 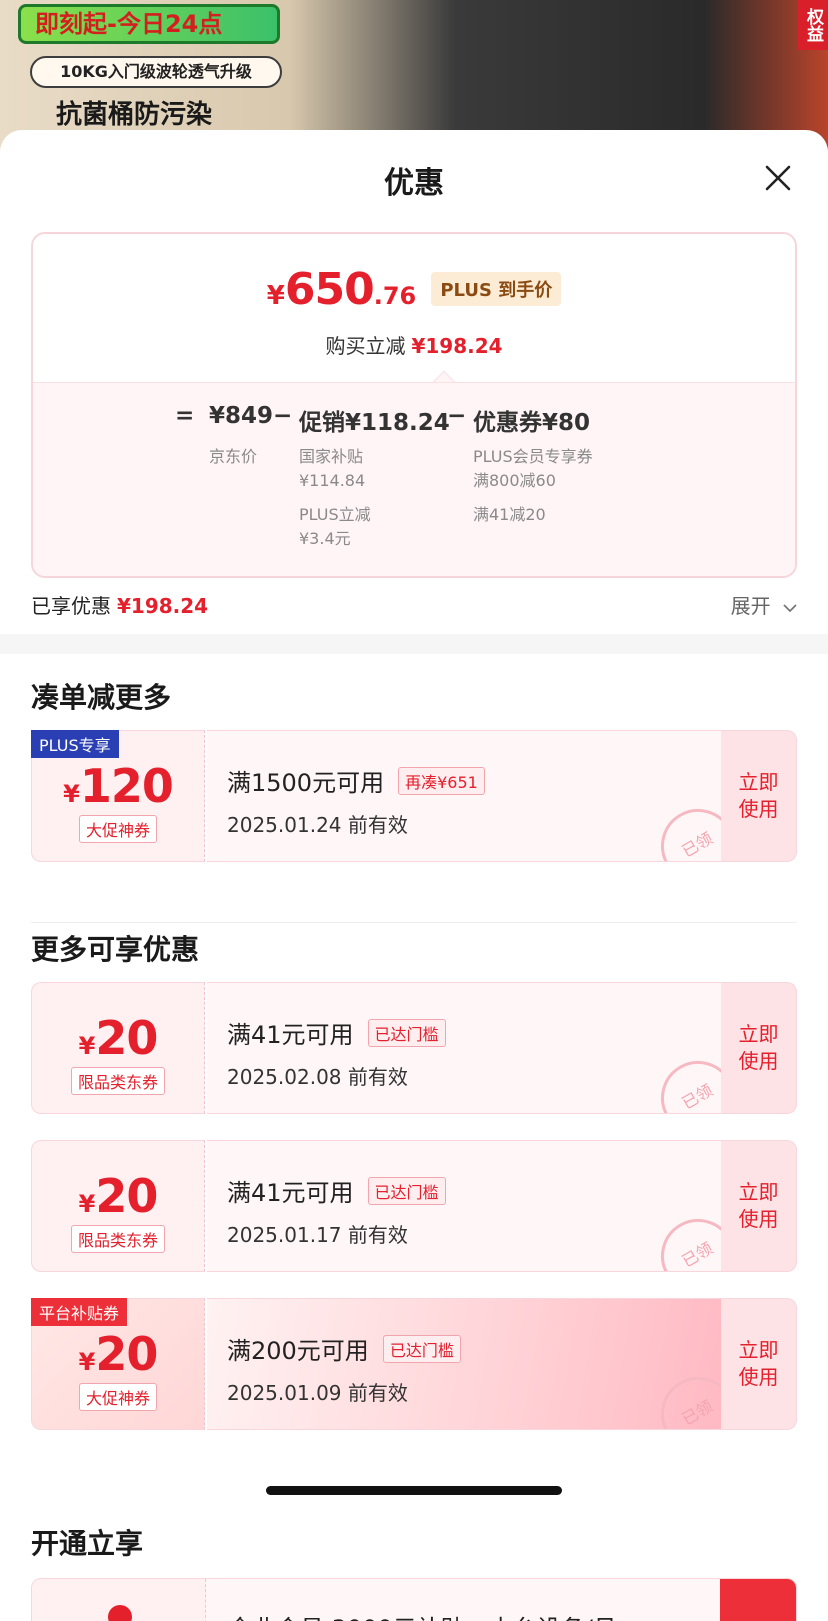 I want to click on final-price: ¥ 650 .76, so click(x=341, y=289).